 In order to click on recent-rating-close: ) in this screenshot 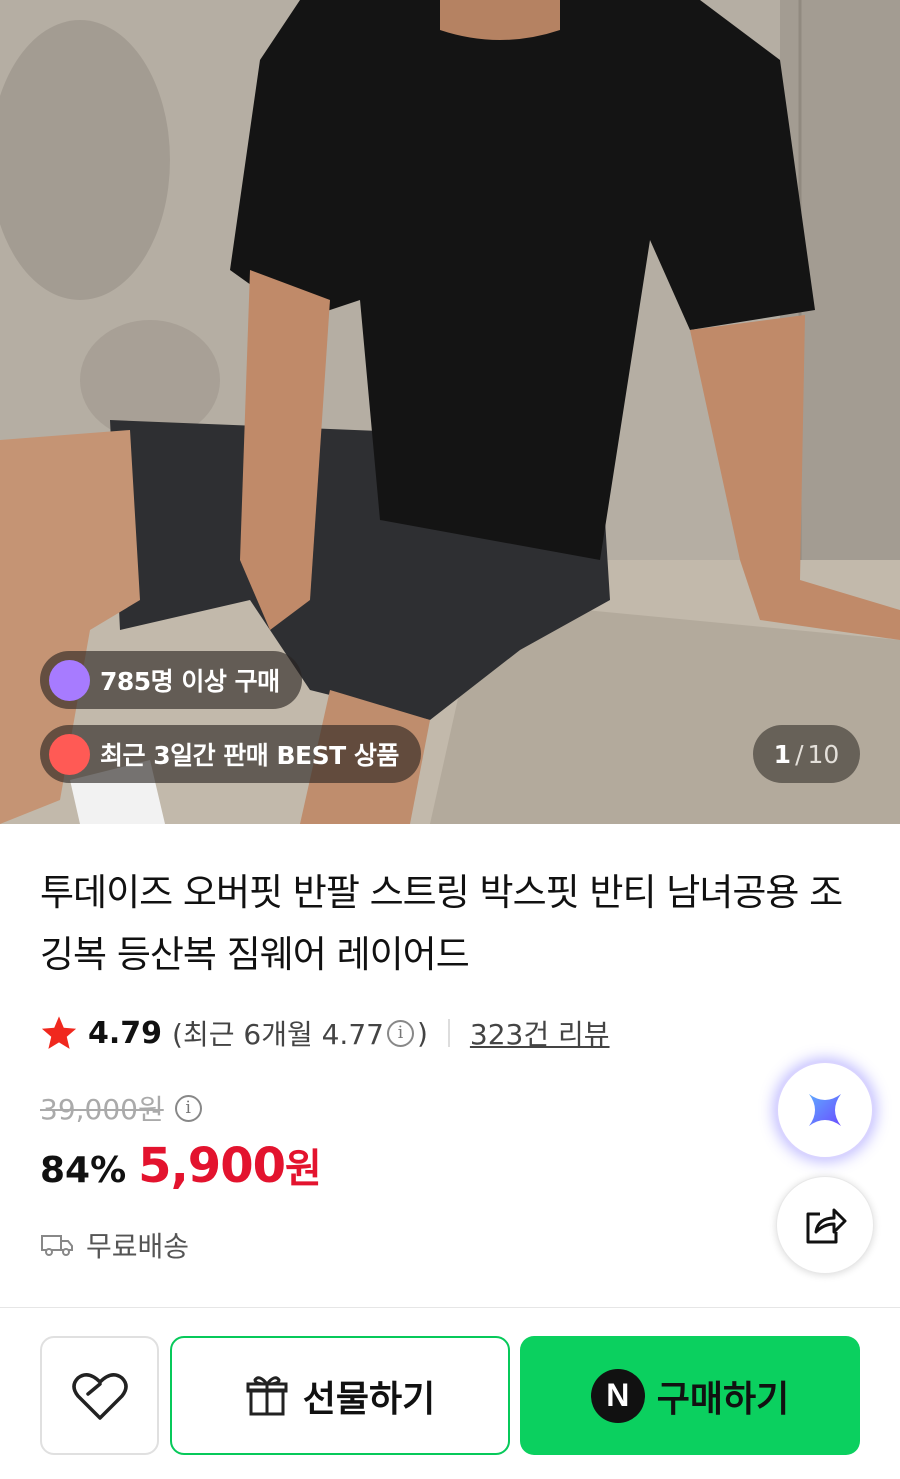, I will do `click(422, 1033)`.